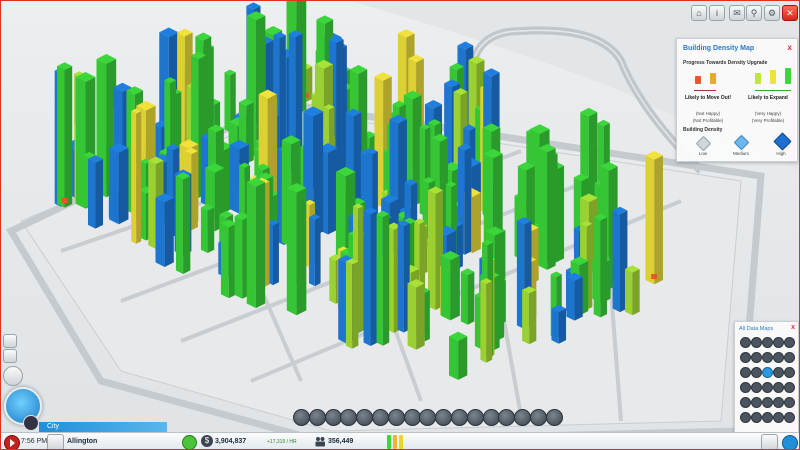 The height and width of the screenshot is (450, 800). What do you see at coordinates (395, 442) in the screenshot?
I see `commercial-demand-bar` at bounding box center [395, 442].